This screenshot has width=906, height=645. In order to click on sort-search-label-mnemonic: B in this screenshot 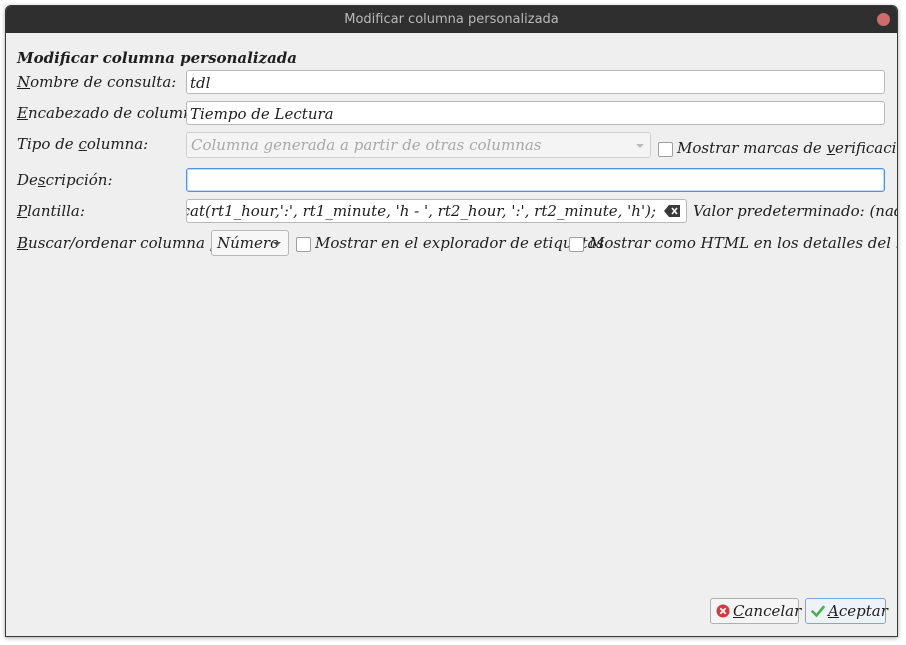, I will do `click(23, 243)`.